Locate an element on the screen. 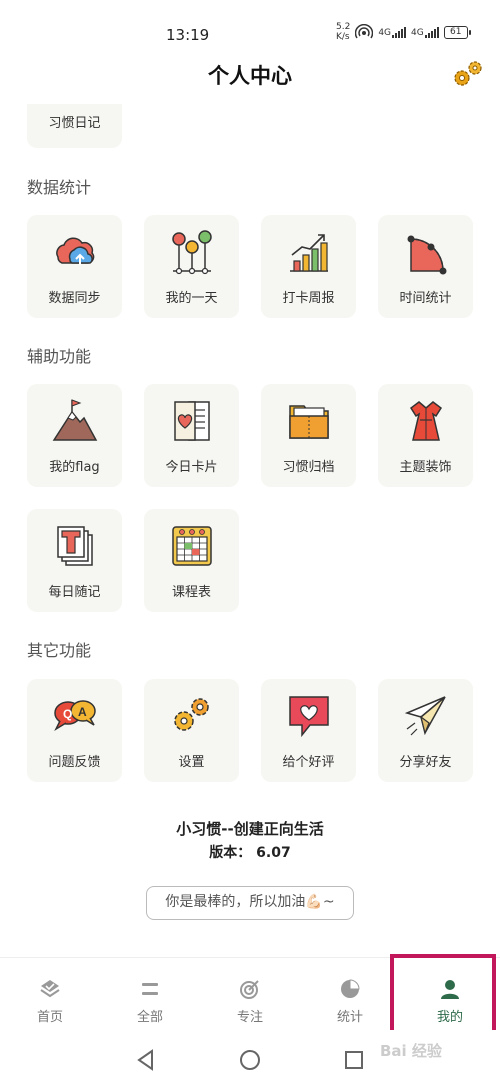 Image resolution: width=500 pixels, height=1085 pixels. header: 个人中心 is located at coordinates (250, 78).